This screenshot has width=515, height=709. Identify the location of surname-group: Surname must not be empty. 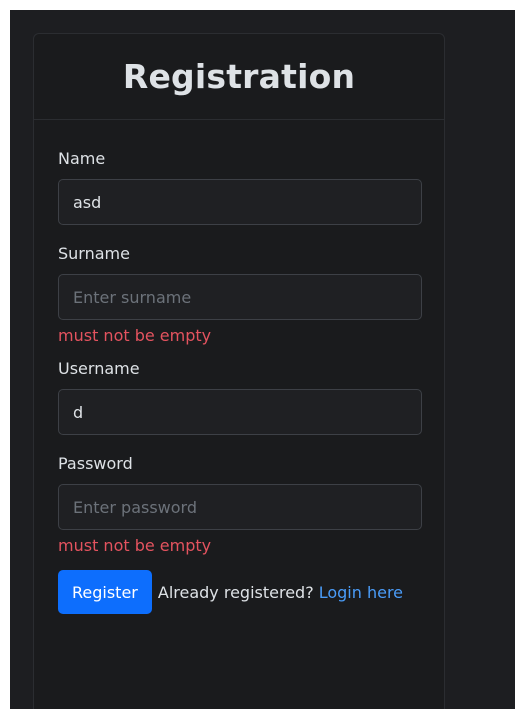
(240, 295).